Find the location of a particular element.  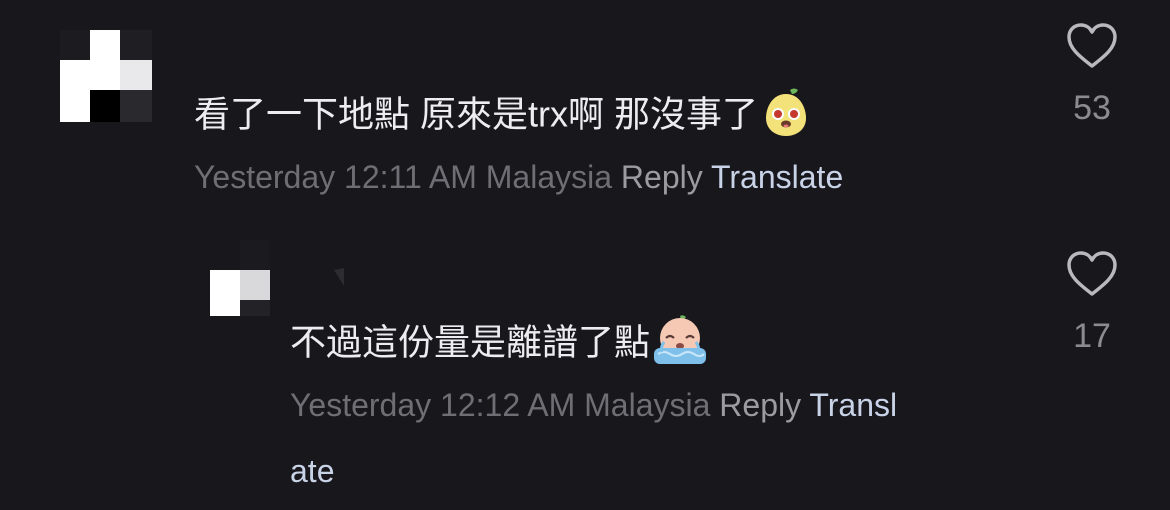

timestamp: Yesterday 12:11 AM is located at coordinates (335, 177).